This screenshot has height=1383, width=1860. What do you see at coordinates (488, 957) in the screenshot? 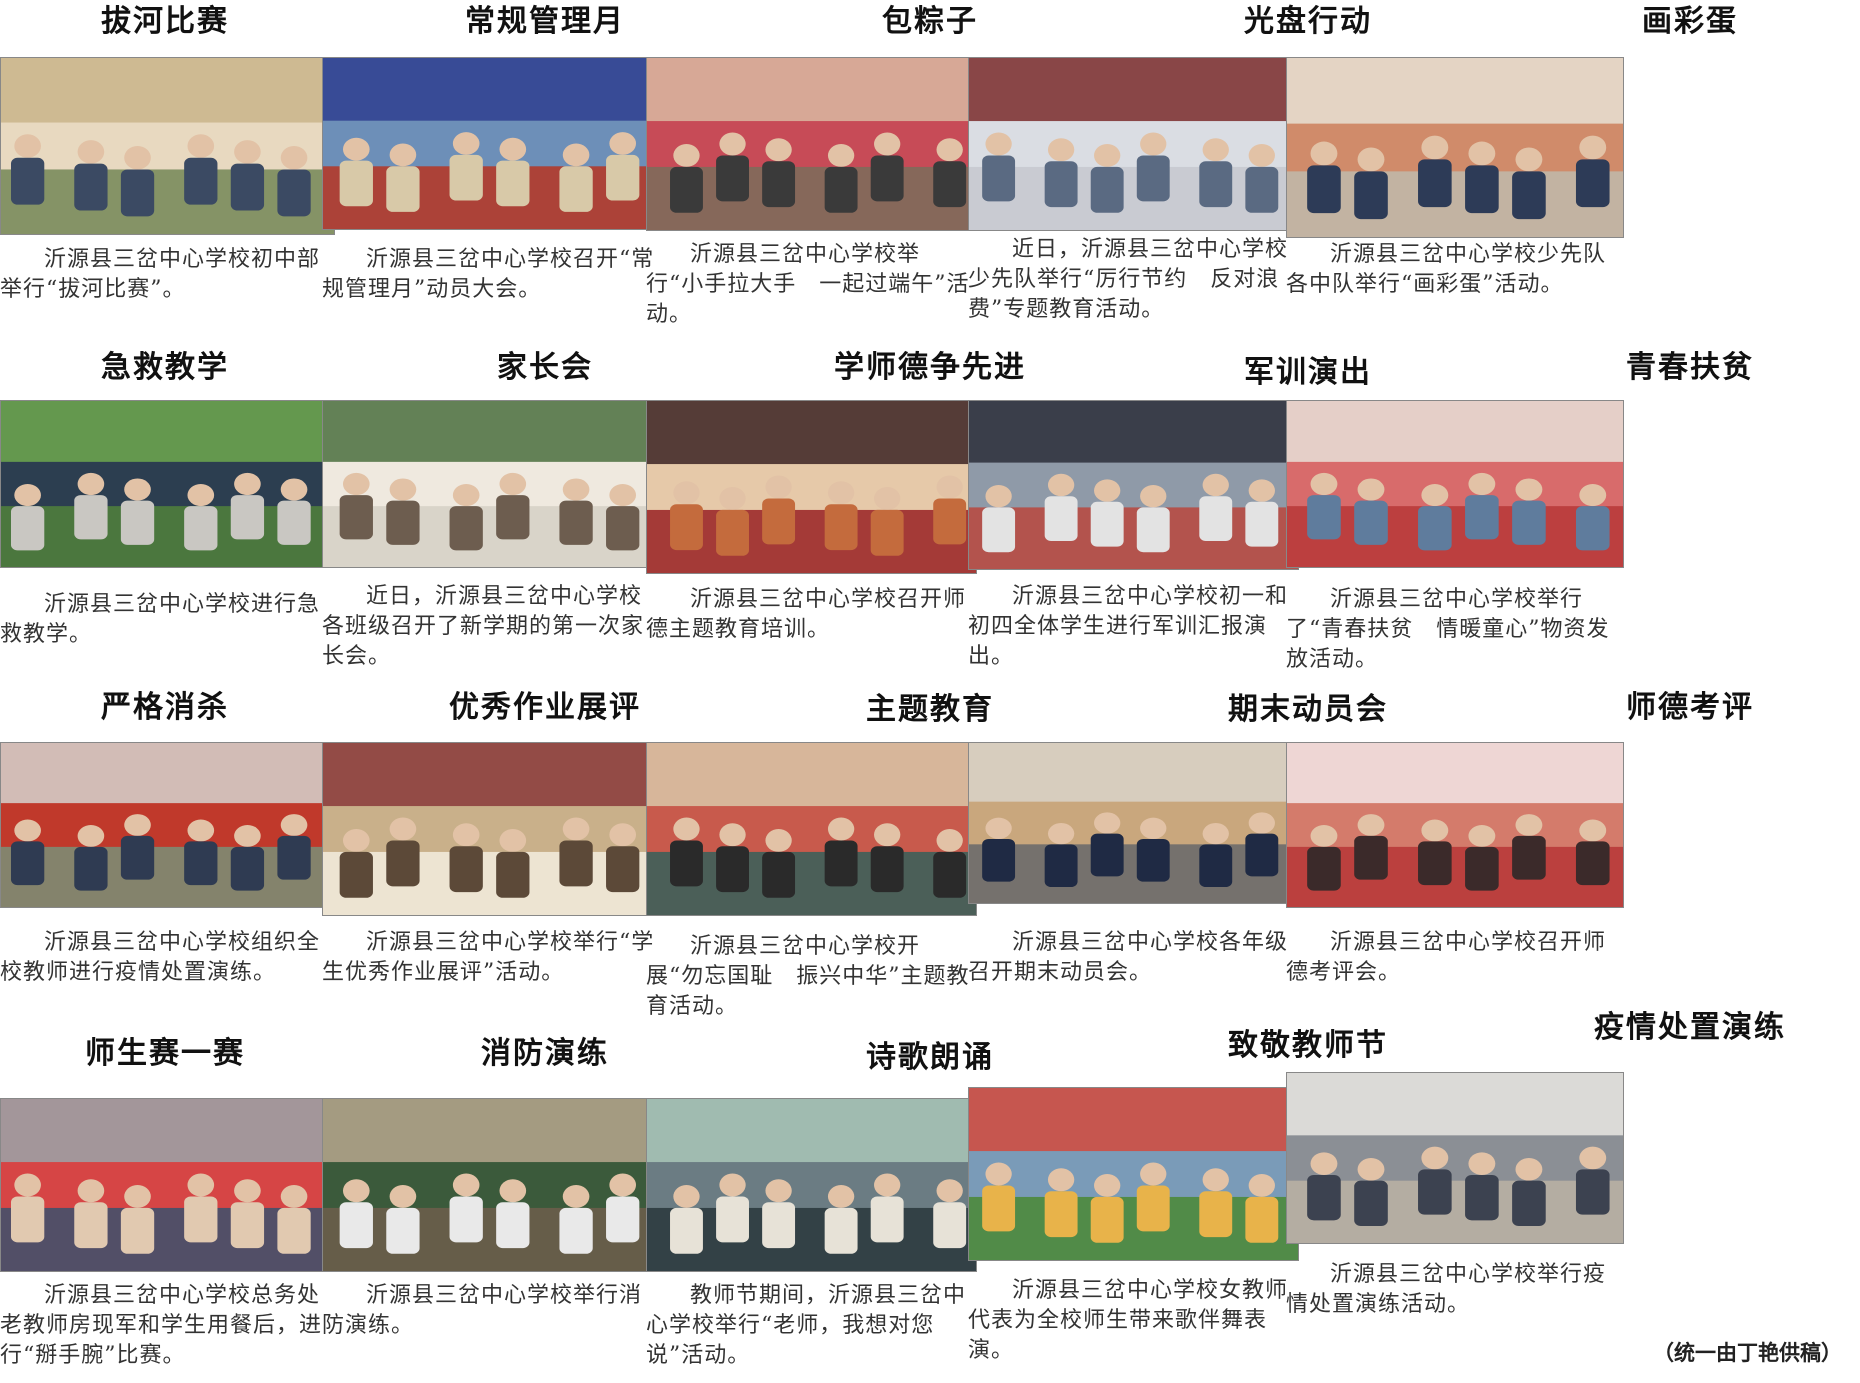
I see `item-caption: 沂源县三岔中心学校举行“学生优秀作业展评”活动。` at bounding box center [488, 957].